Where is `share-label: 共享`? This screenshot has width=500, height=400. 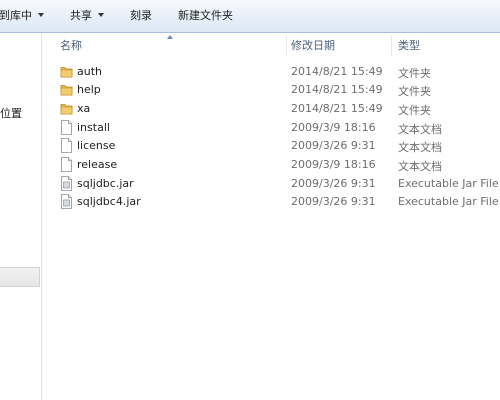
share-label: 共享 is located at coordinates (81, 15).